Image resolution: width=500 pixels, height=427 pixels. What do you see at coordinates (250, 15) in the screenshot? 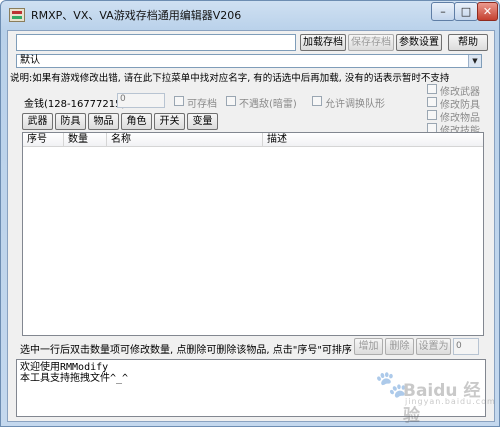
I see `title-bar: RMXP、VX、VA游戏存档通用编辑器V206 – □ ✕` at bounding box center [250, 15].